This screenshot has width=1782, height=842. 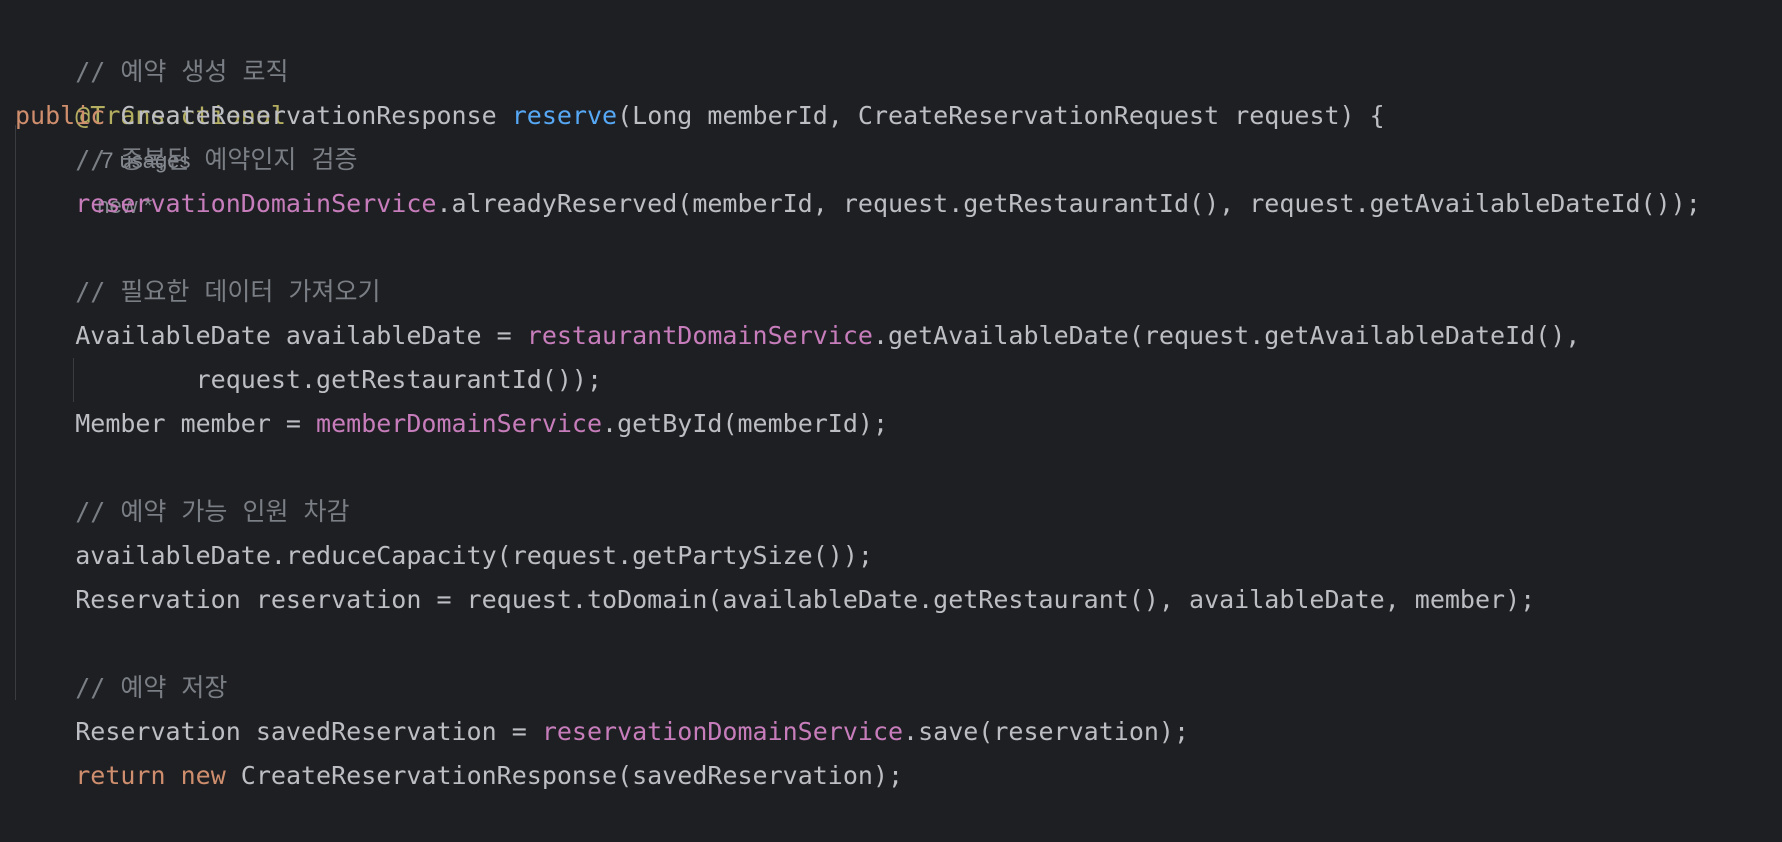 I want to click on code-line-16: // 예약 저장, so click(x=121, y=688).